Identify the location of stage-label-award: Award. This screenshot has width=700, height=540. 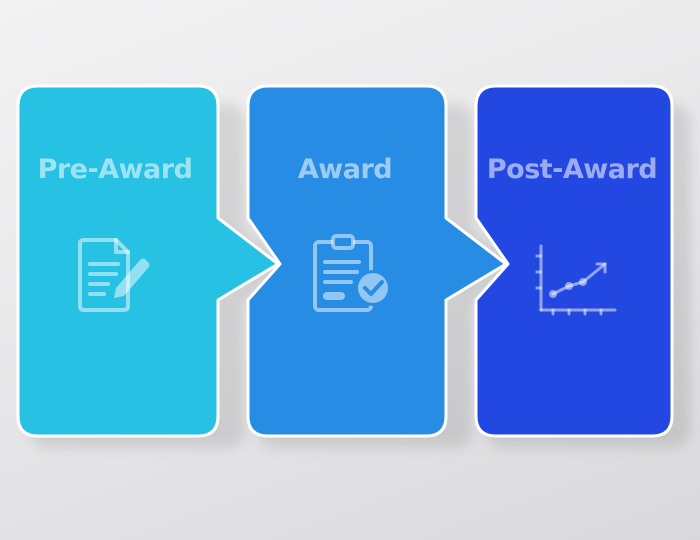
(345, 169).